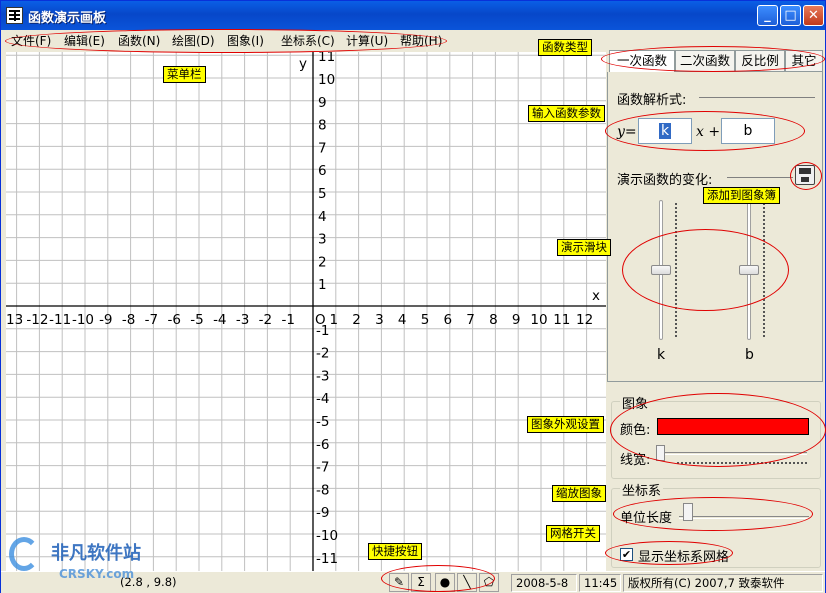 This screenshot has width=826, height=593. I want to click on annotation-zoom: 缩放图象, so click(579, 493).